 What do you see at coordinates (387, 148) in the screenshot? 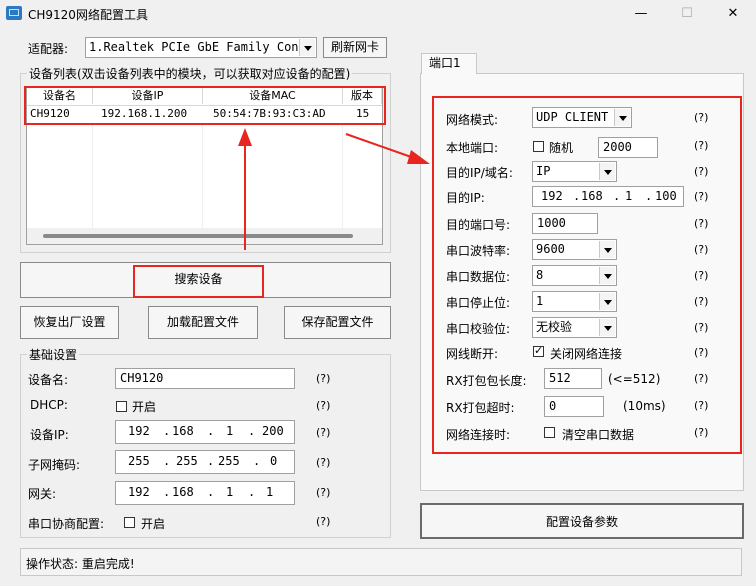
I see `arrow-right-icon` at bounding box center [387, 148].